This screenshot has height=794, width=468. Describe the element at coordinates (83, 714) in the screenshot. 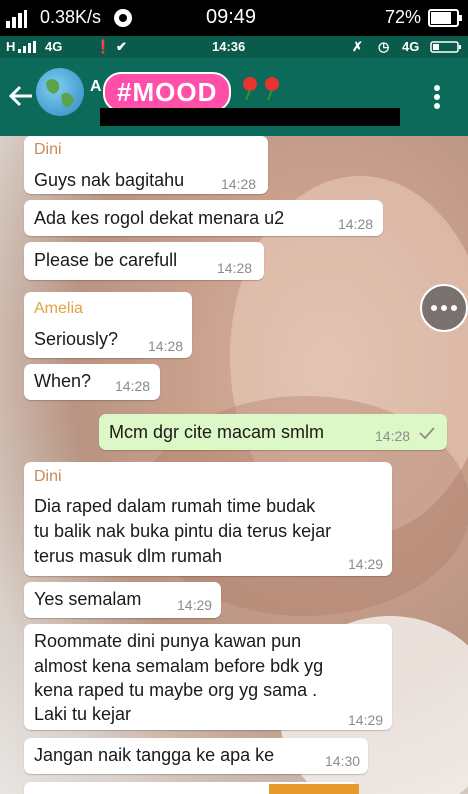

I see `message-text-line: Laki tu kejar` at that location.